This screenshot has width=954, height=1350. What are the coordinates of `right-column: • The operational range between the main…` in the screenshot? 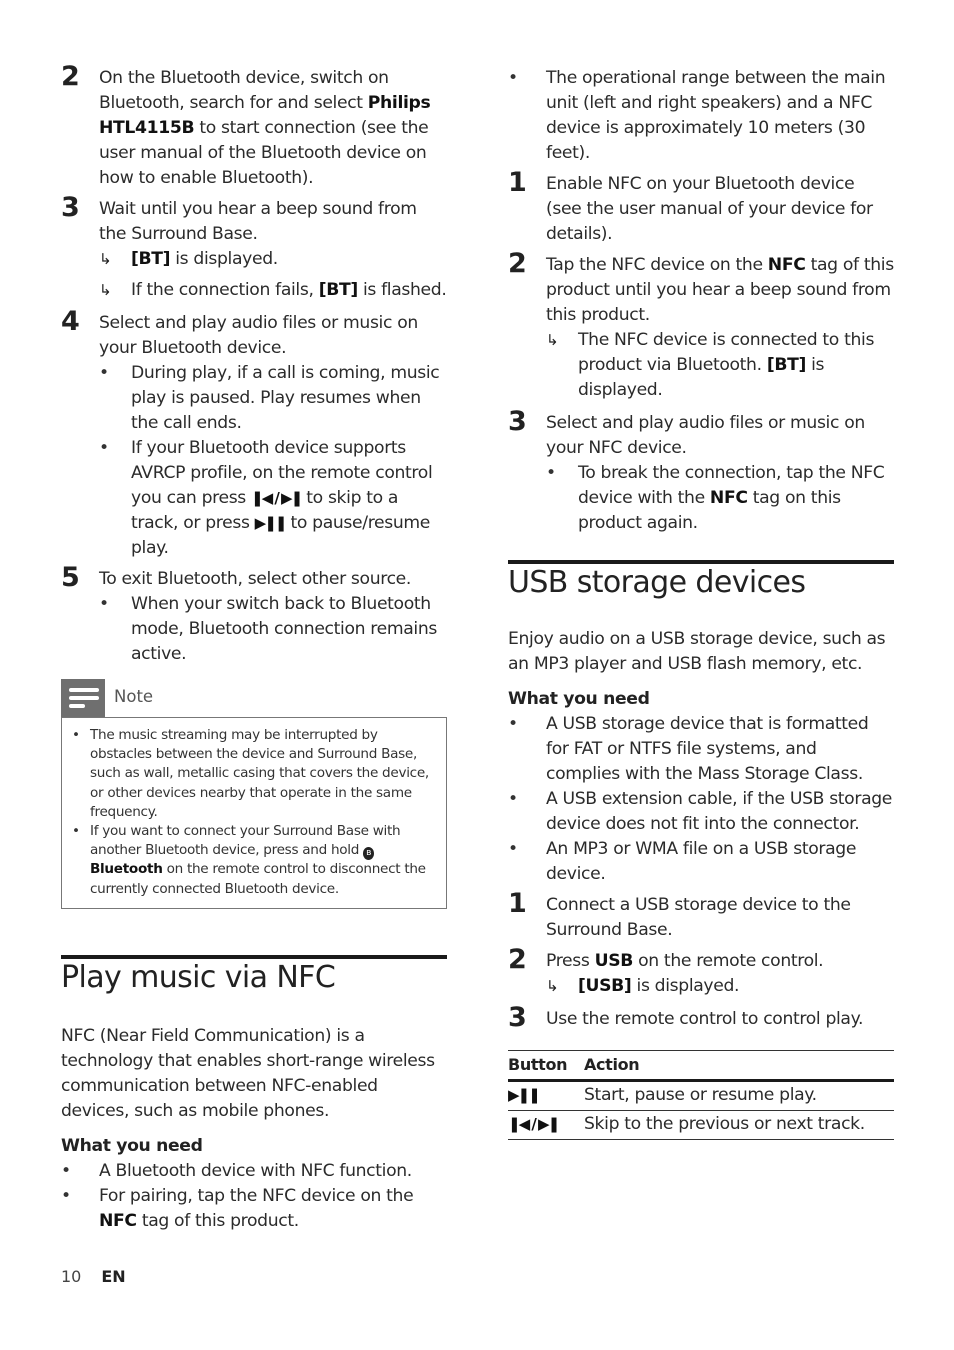 It's located at (701, 301).